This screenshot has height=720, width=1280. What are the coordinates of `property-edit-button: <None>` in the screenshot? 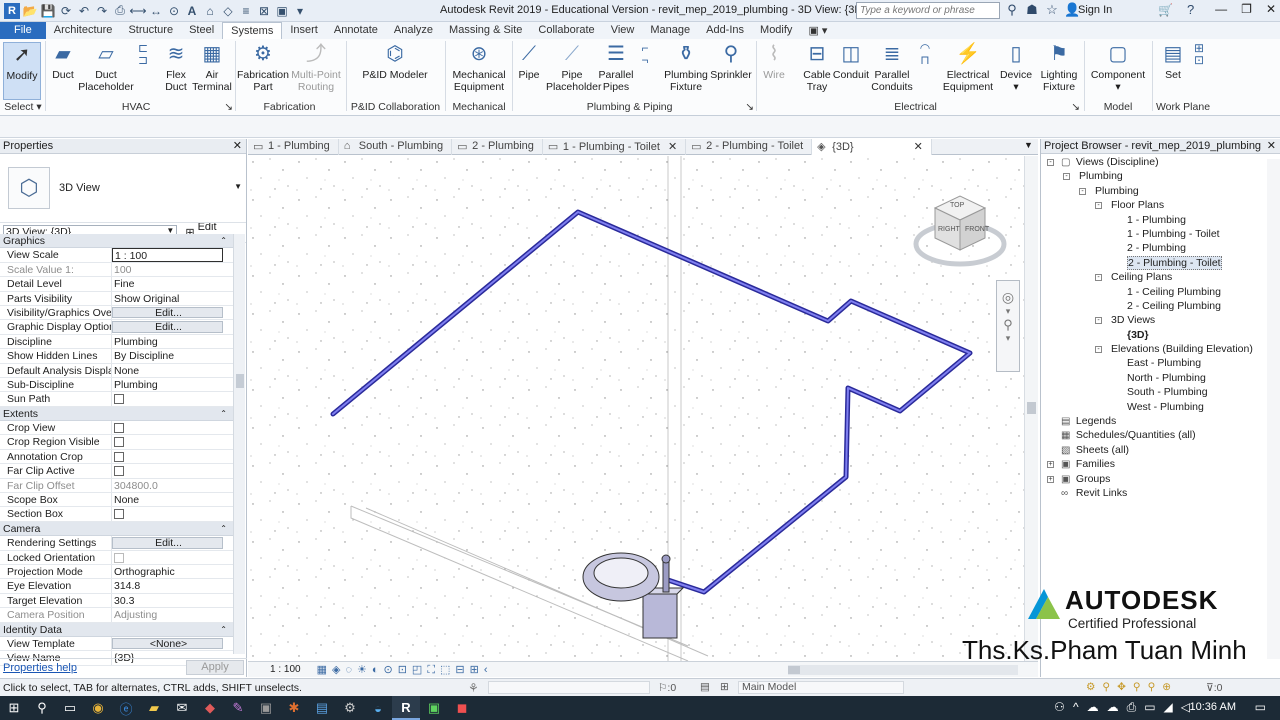 It's located at (167, 643).